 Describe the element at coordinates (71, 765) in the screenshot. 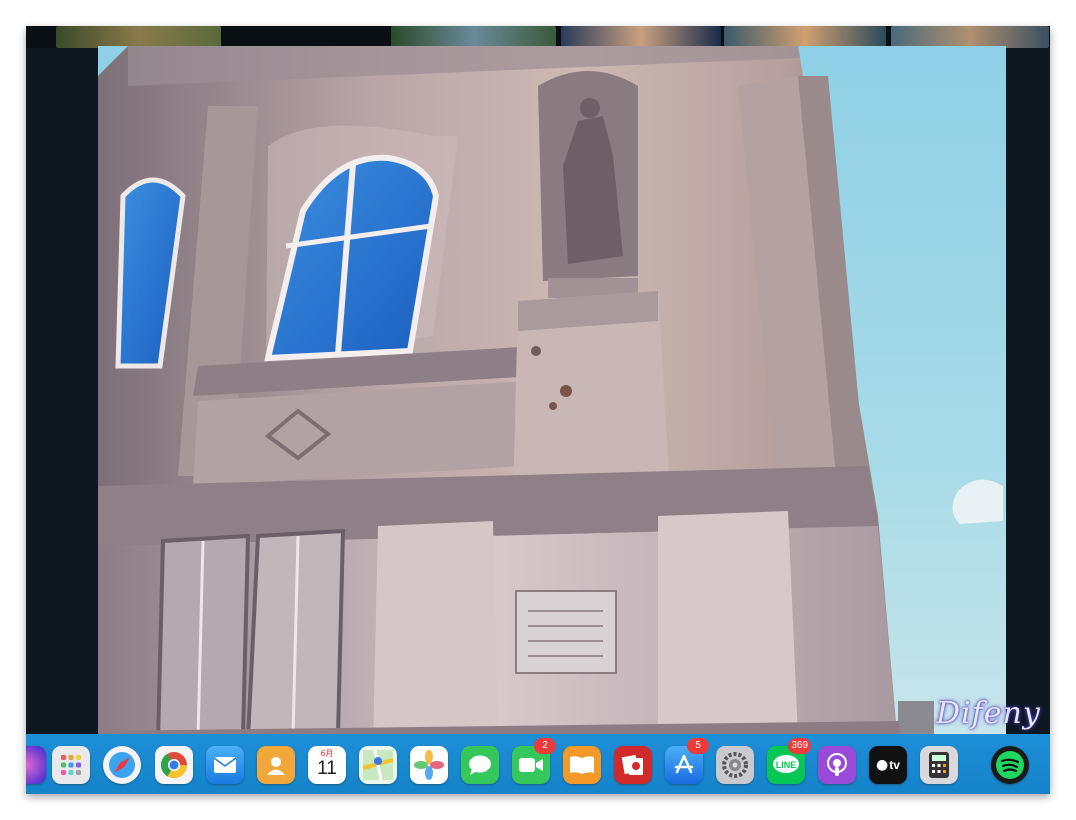

I see `launchpad-icon` at that location.